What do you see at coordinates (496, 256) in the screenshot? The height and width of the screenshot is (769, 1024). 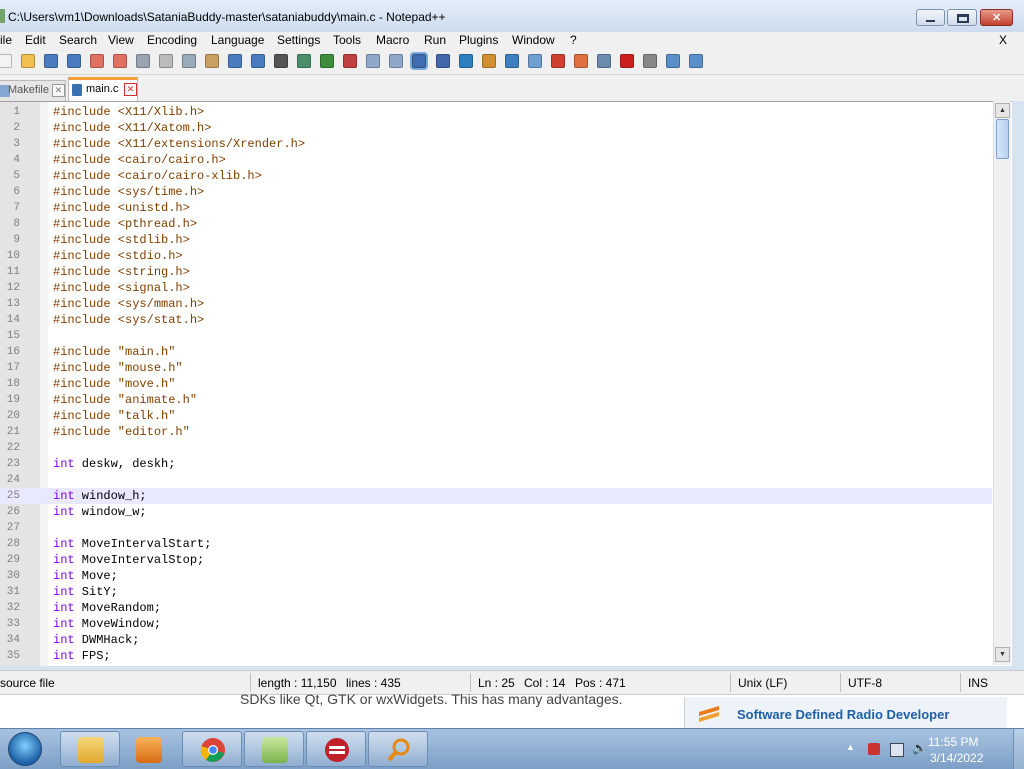 I see `code-line: 10 #include <stdio.h>` at bounding box center [496, 256].